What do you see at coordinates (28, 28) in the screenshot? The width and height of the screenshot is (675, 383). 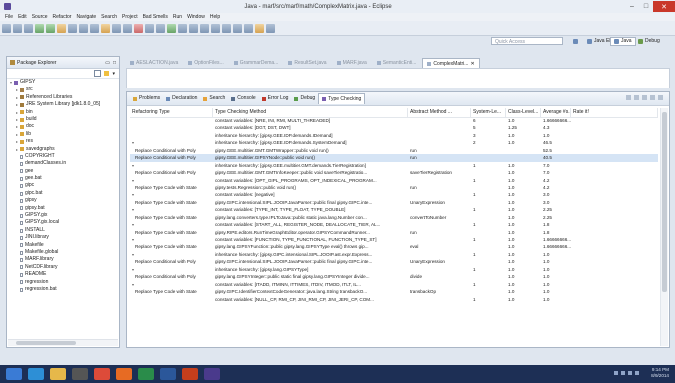 I see `print-icon` at bounding box center [28, 28].